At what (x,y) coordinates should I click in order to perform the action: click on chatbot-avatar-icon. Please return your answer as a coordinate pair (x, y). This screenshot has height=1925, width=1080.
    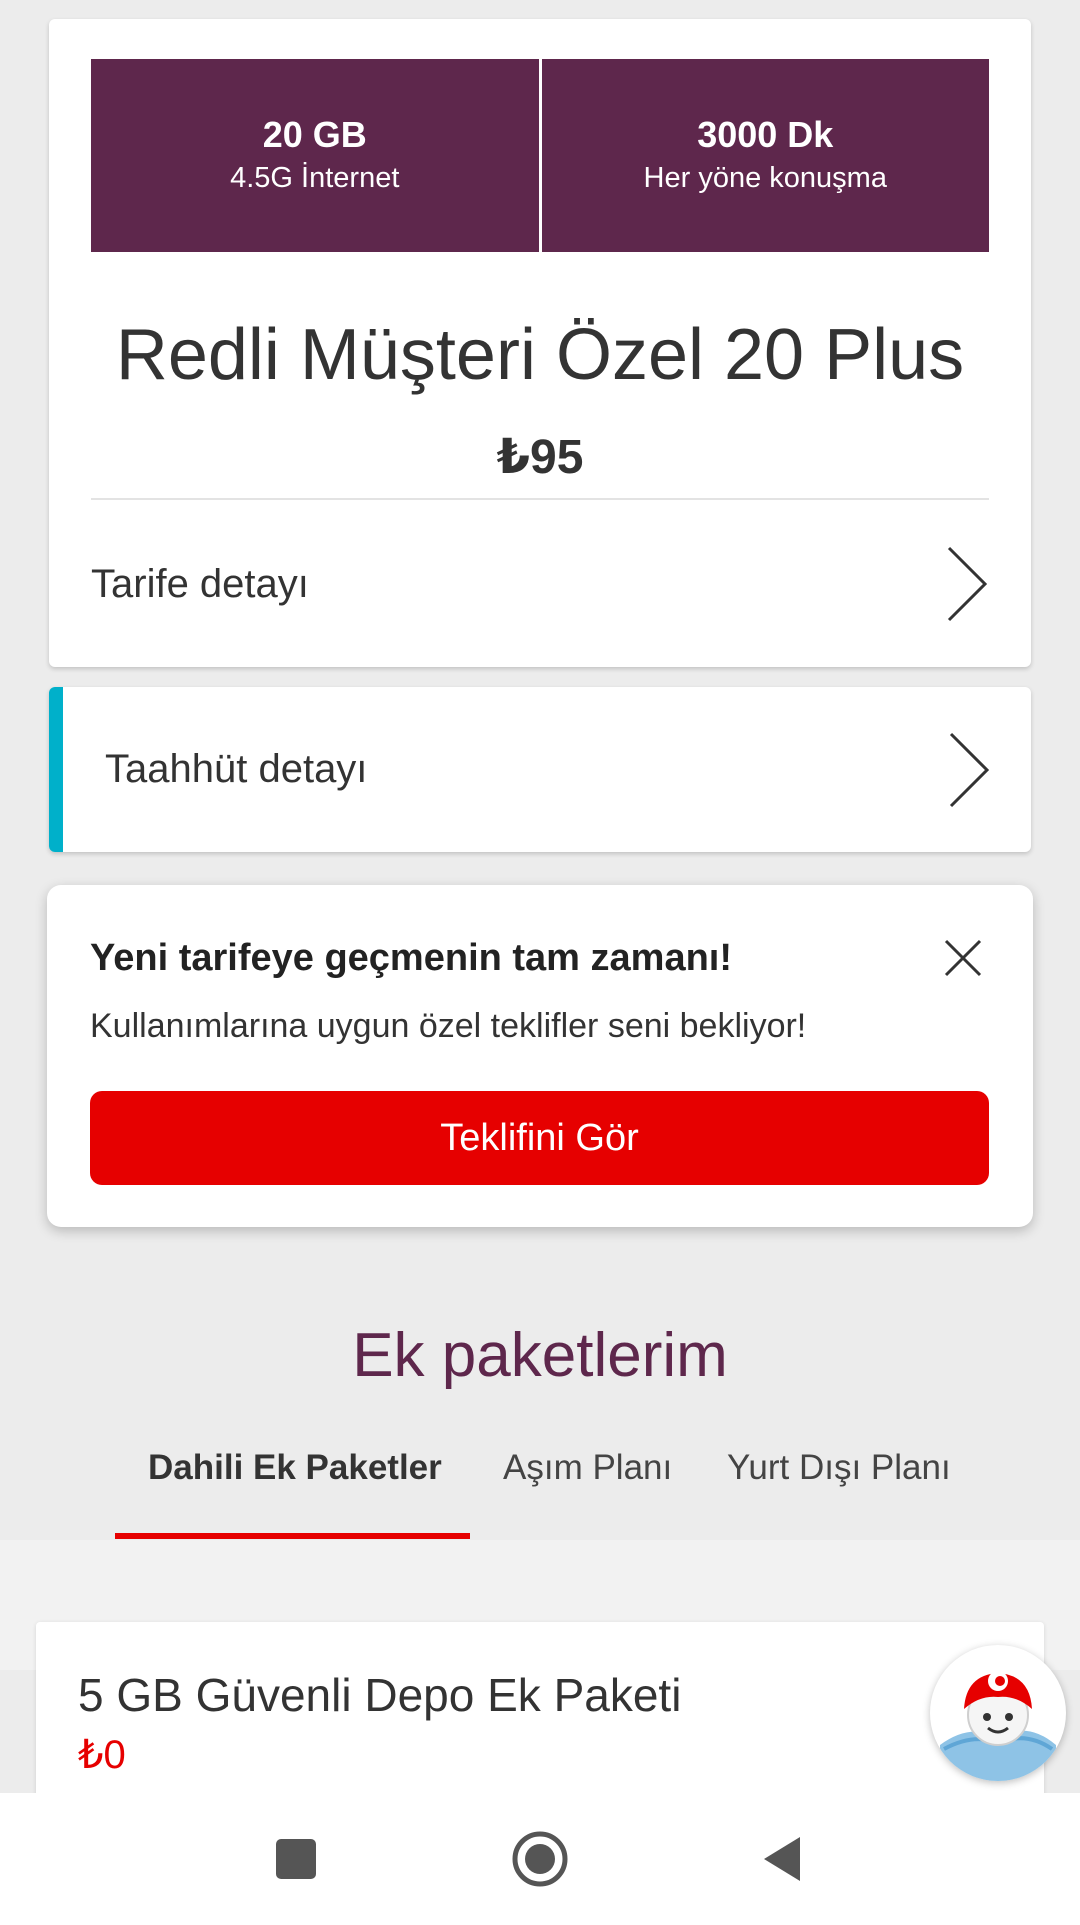
    Looking at the image, I should click on (998, 1714).